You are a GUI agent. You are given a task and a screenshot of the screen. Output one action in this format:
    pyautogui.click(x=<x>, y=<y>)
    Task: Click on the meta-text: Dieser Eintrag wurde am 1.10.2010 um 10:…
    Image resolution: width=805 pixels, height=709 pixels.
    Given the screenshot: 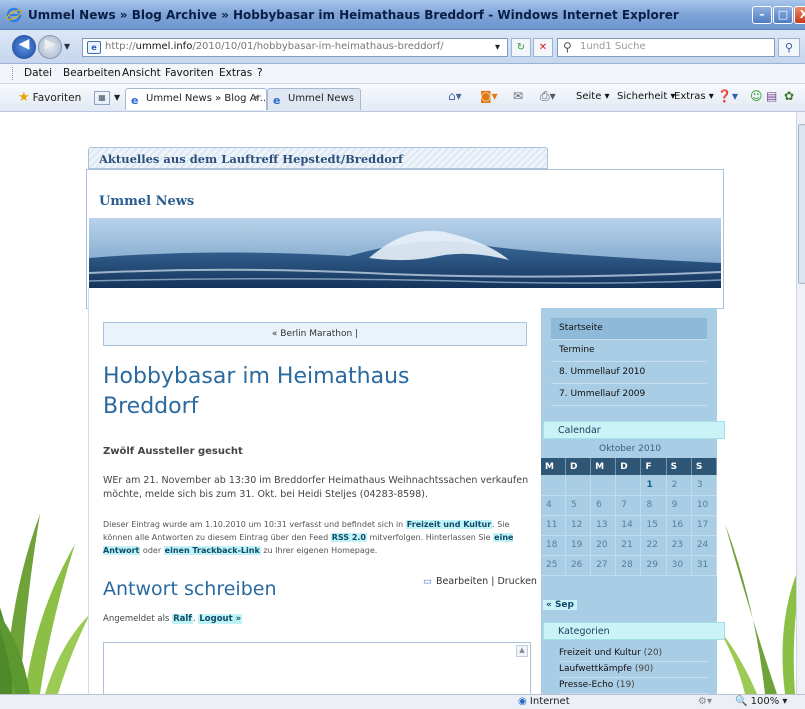 What is the action you would take?
    pyautogui.click(x=254, y=524)
    